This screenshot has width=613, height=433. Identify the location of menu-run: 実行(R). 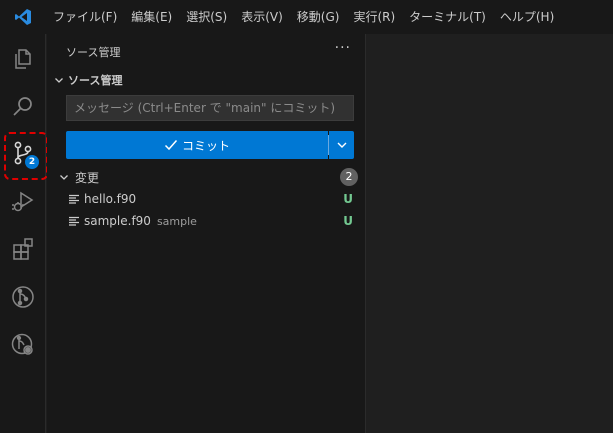
(374, 17).